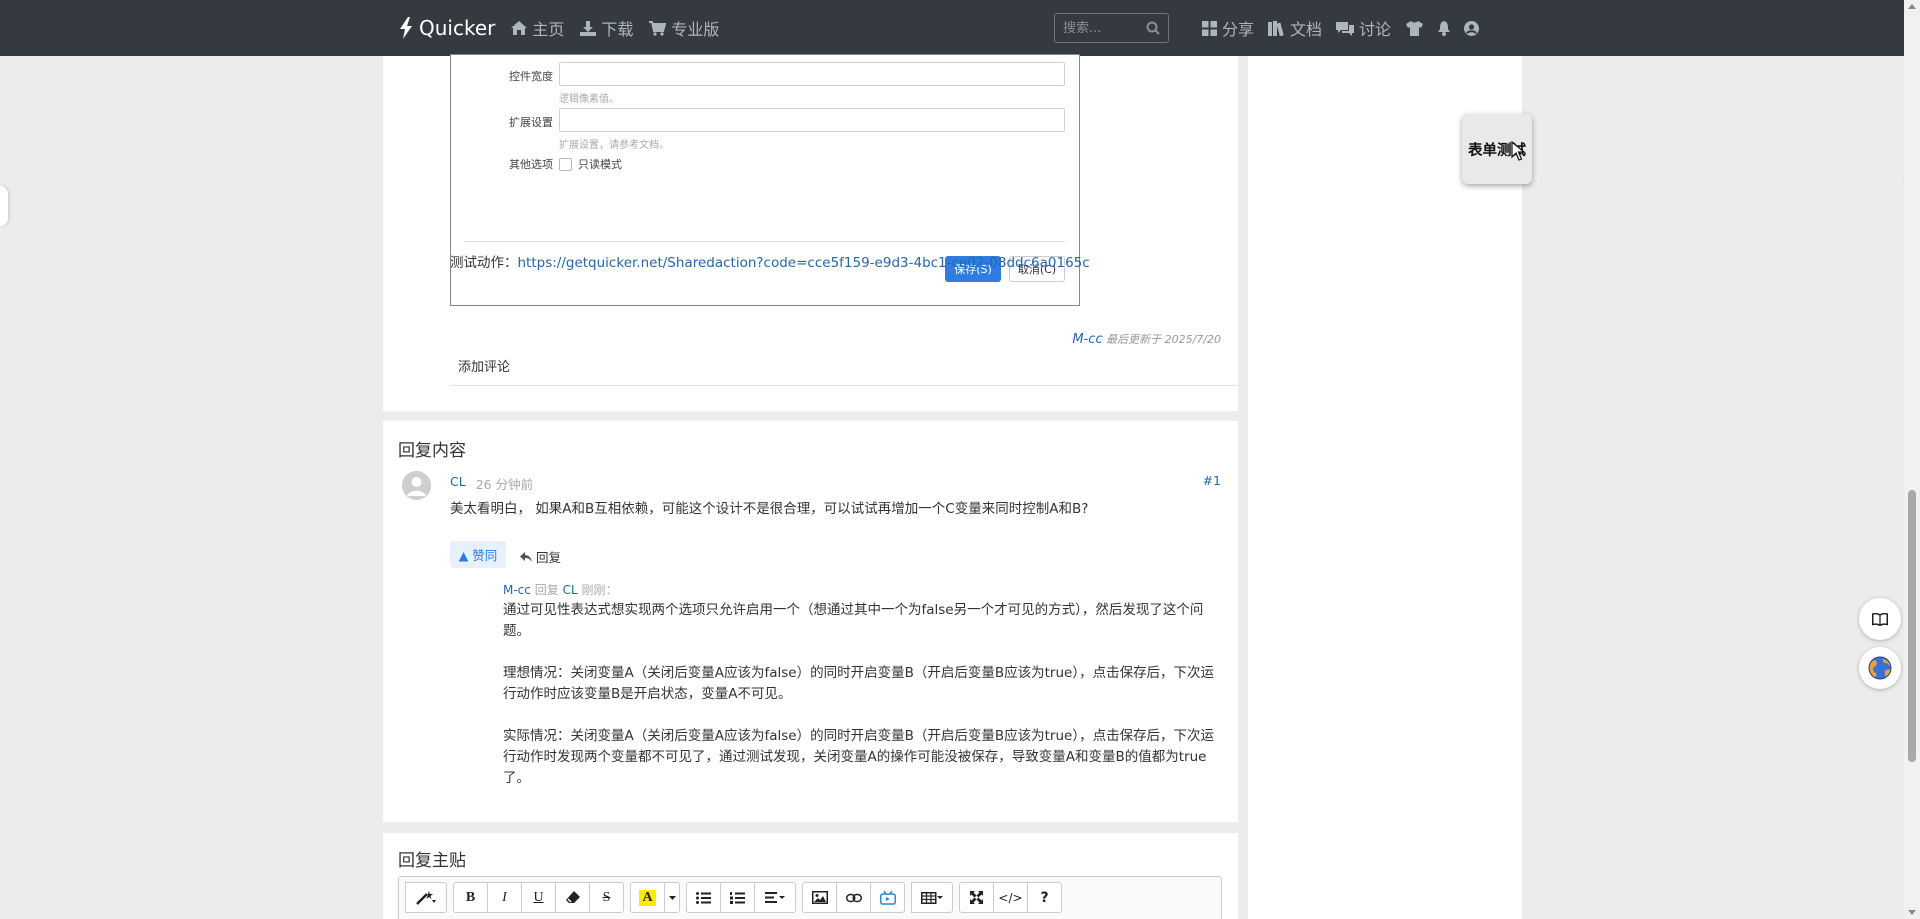 The image size is (1920, 919). What do you see at coordinates (526, 556) in the screenshot?
I see `reply-arrow-icon` at bounding box center [526, 556].